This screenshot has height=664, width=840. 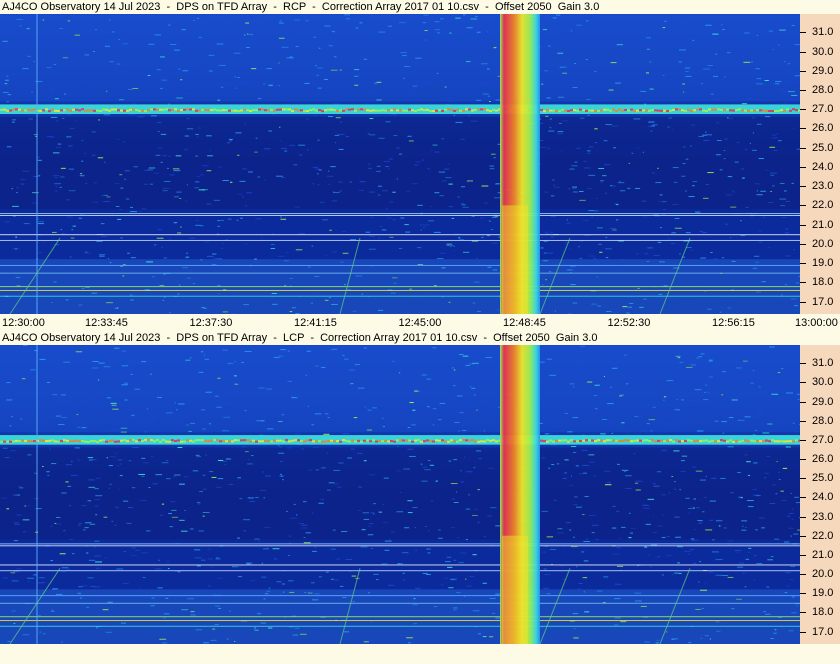 What do you see at coordinates (823, 166) in the screenshot?
I see `freq-tick-label: 24.0` at bounding box center [823, 166].